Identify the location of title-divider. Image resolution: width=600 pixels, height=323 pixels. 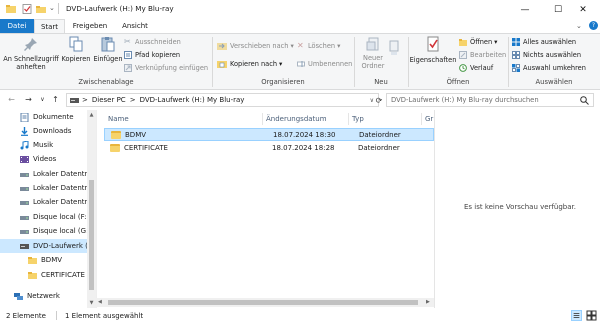
(58, 8).